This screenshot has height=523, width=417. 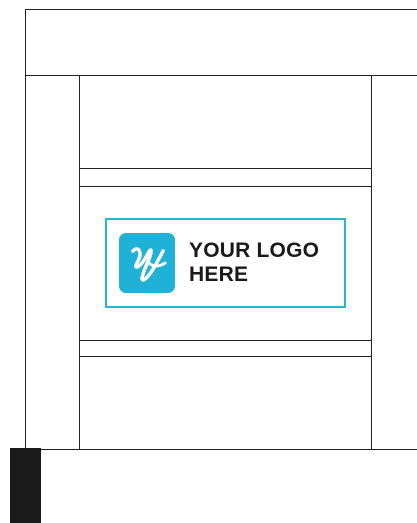 I want to click on dark-side-bar, so click(x=25, y=485).